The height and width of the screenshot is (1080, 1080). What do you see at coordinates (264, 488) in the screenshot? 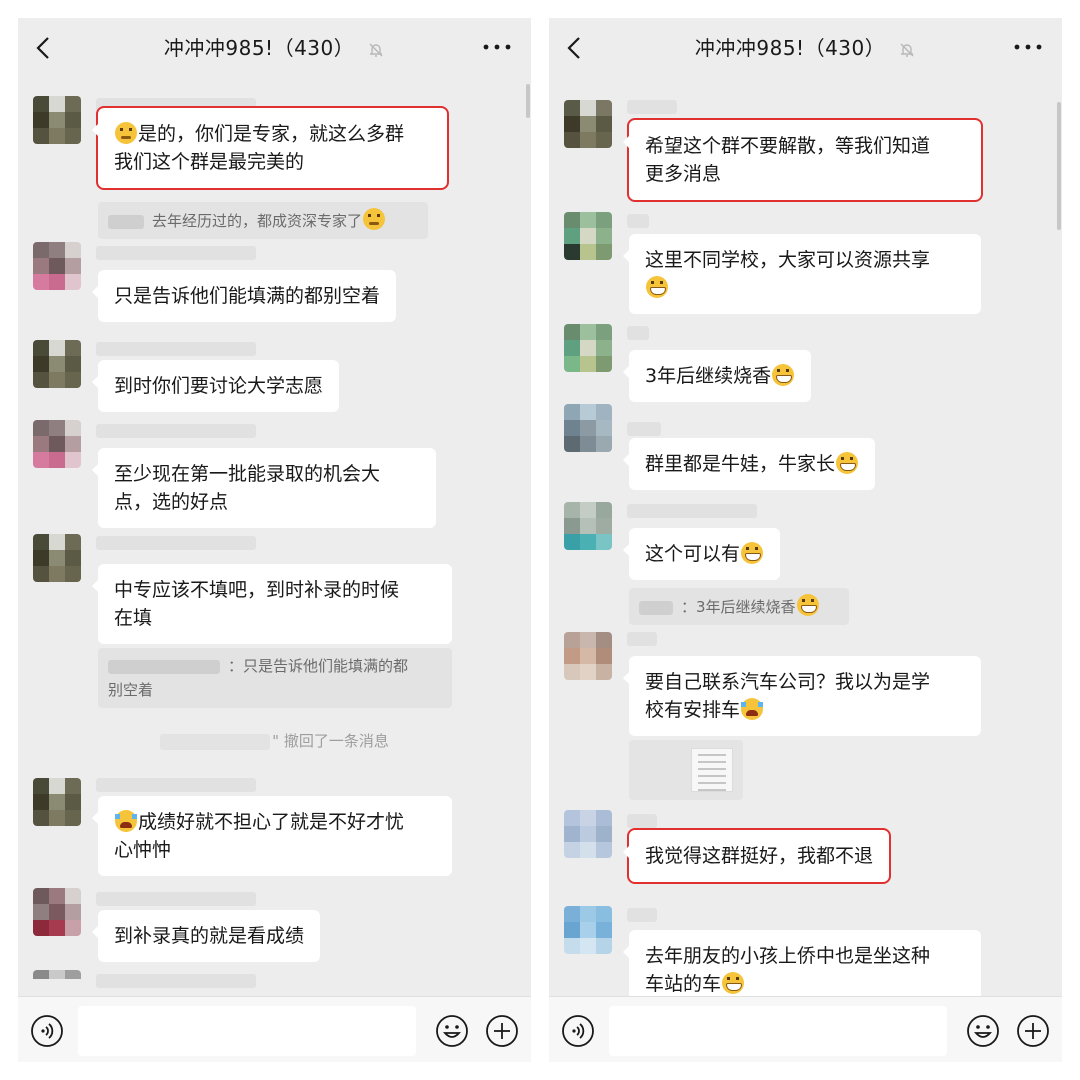
I see `message-bubble: 至少现在第一批能录取的机会大 点，选的好点` at bounding box center [264, 488].